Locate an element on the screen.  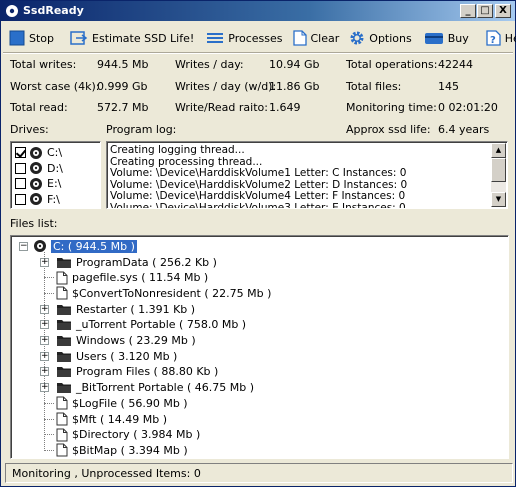
tree-item-label: $BitMap ( 3.394 Mb ) is located at coordinates (130, 450).